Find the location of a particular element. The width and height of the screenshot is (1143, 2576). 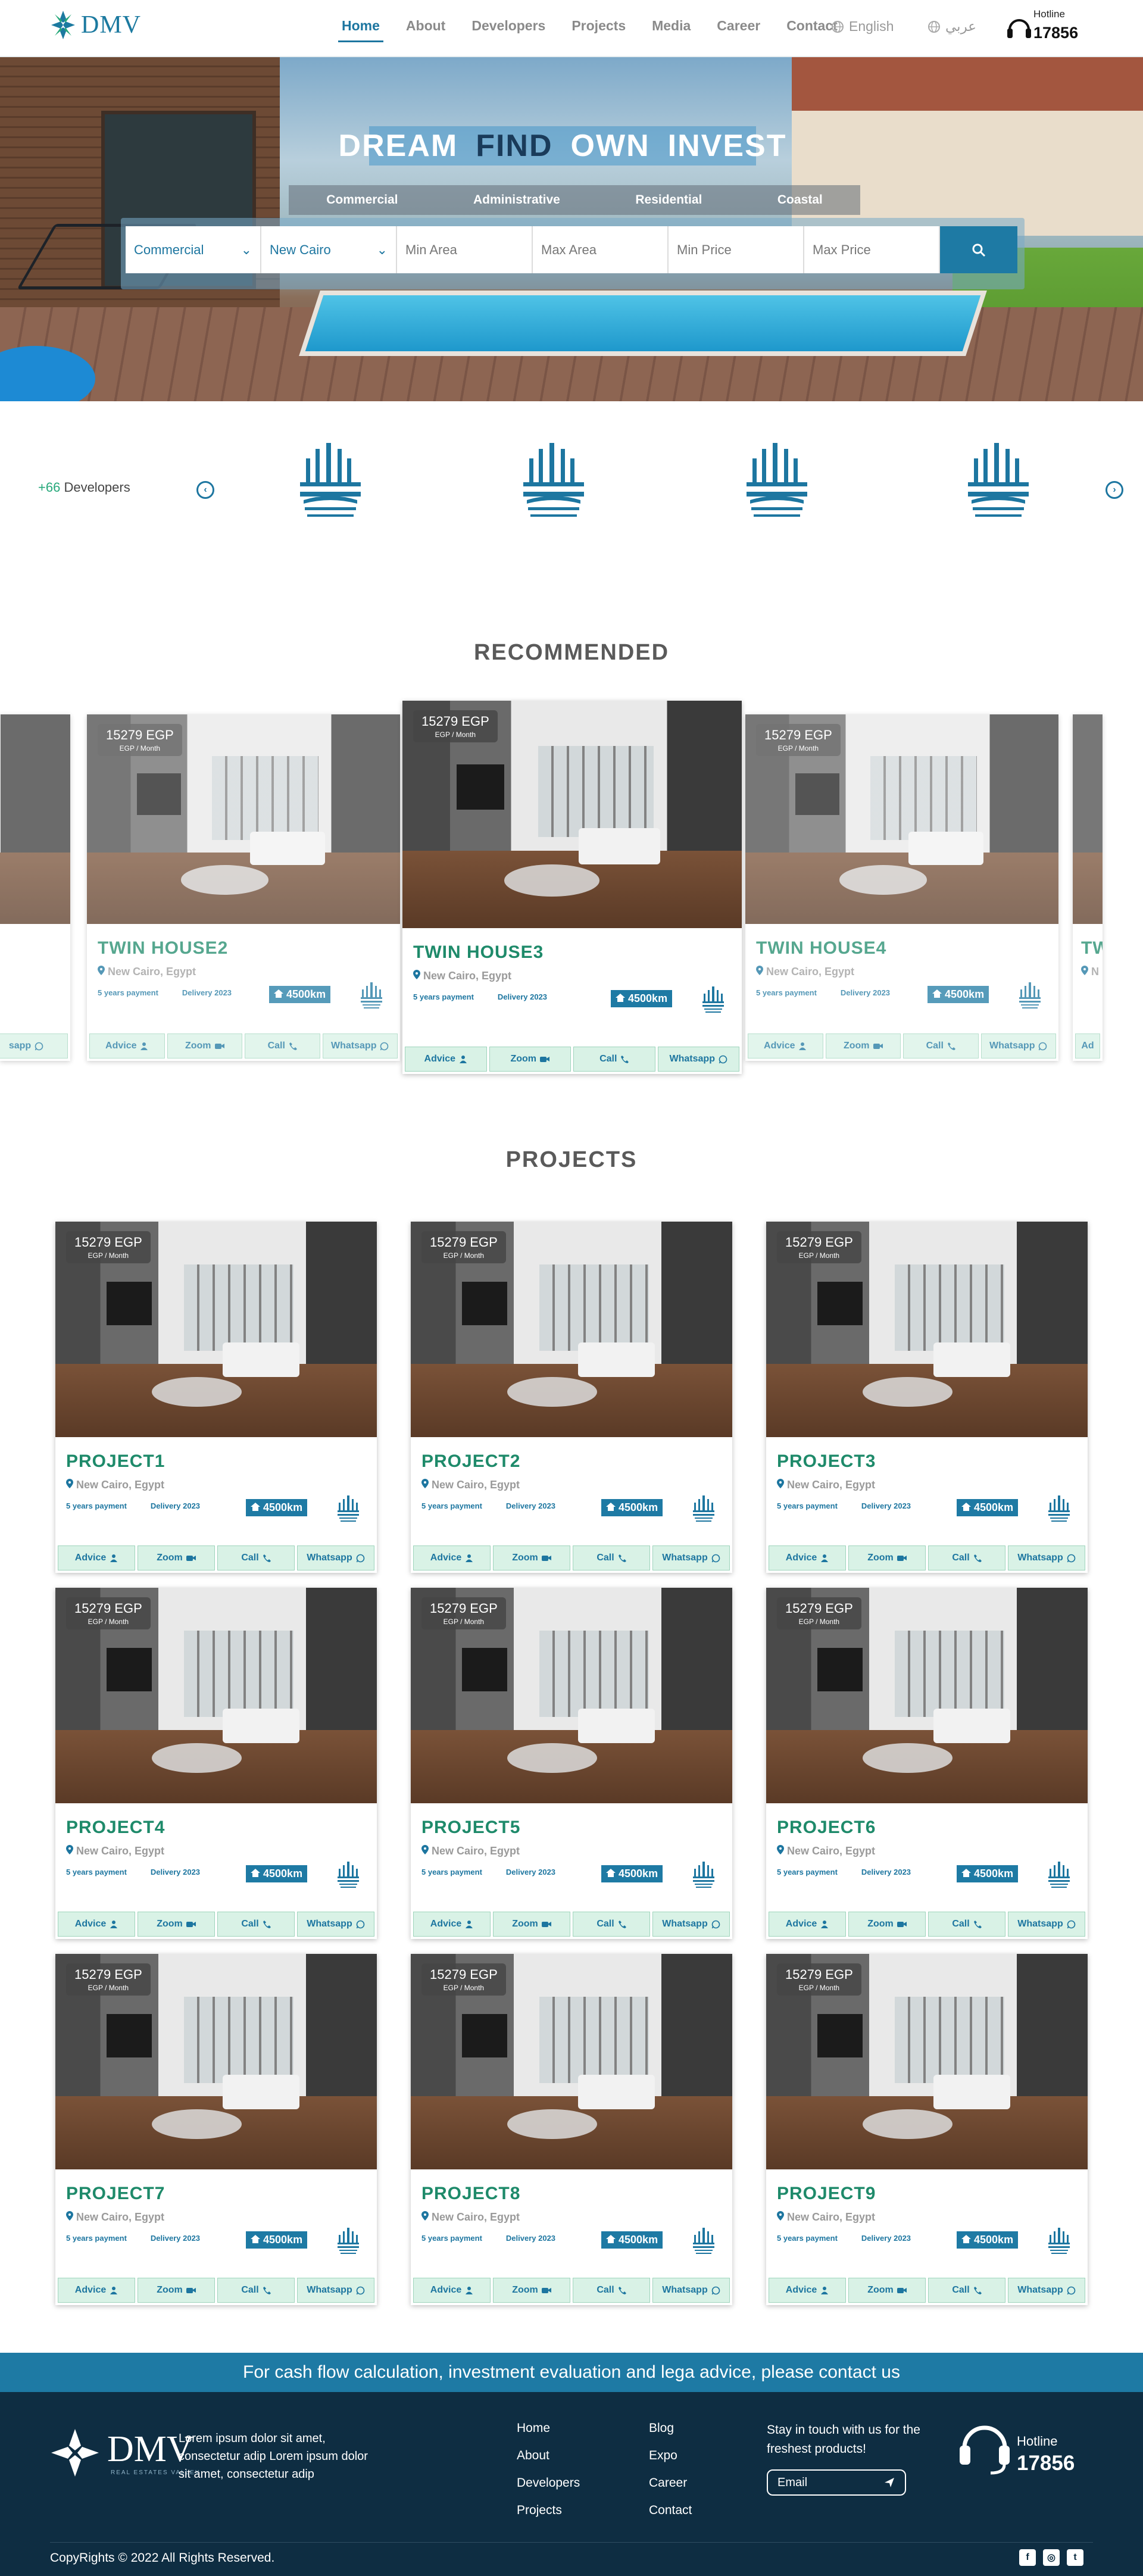

footer-link-blog: Blog is located at coordinates (670, 2428).